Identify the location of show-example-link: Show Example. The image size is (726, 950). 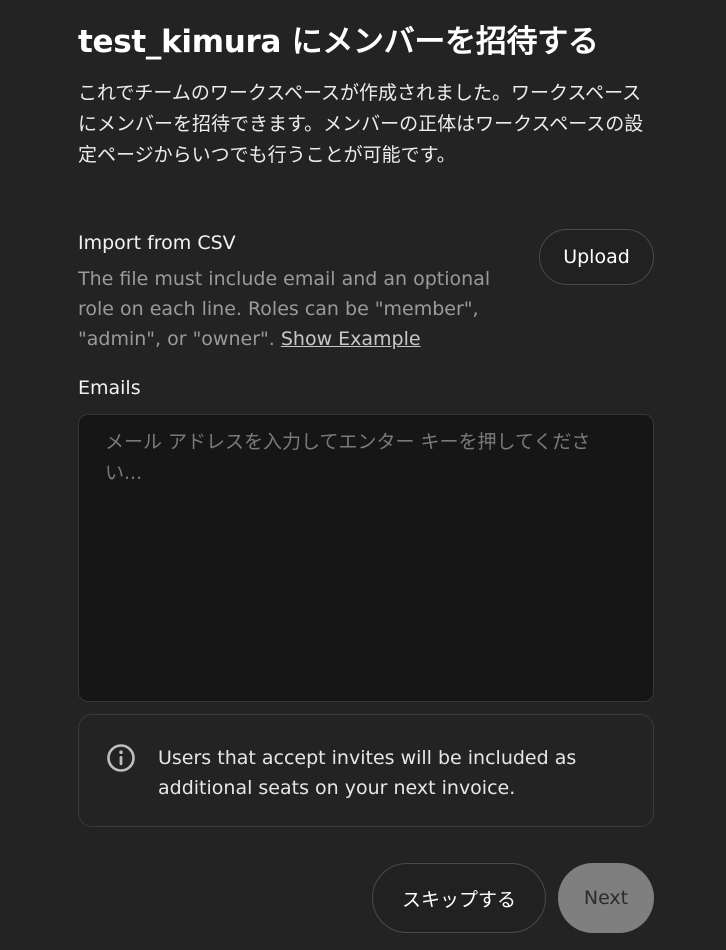
(351, 339).